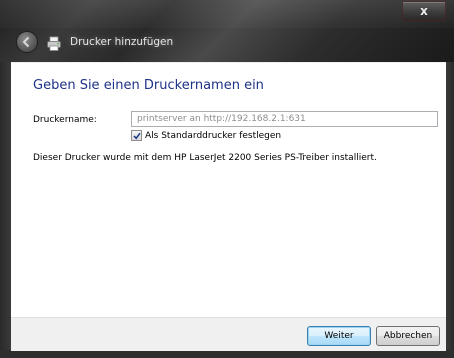  Describe the element at coordinates (339, 336) in the screenshot. I see `next-button: Weiter` at that location.